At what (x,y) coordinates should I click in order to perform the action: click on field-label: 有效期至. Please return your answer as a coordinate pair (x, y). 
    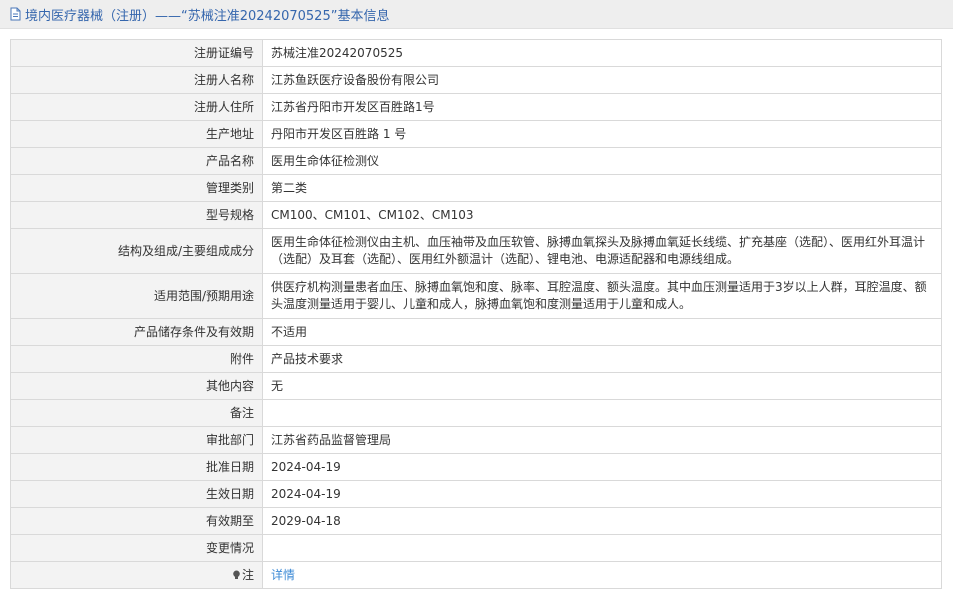
    Looking at the image, I should click on (136, 521).